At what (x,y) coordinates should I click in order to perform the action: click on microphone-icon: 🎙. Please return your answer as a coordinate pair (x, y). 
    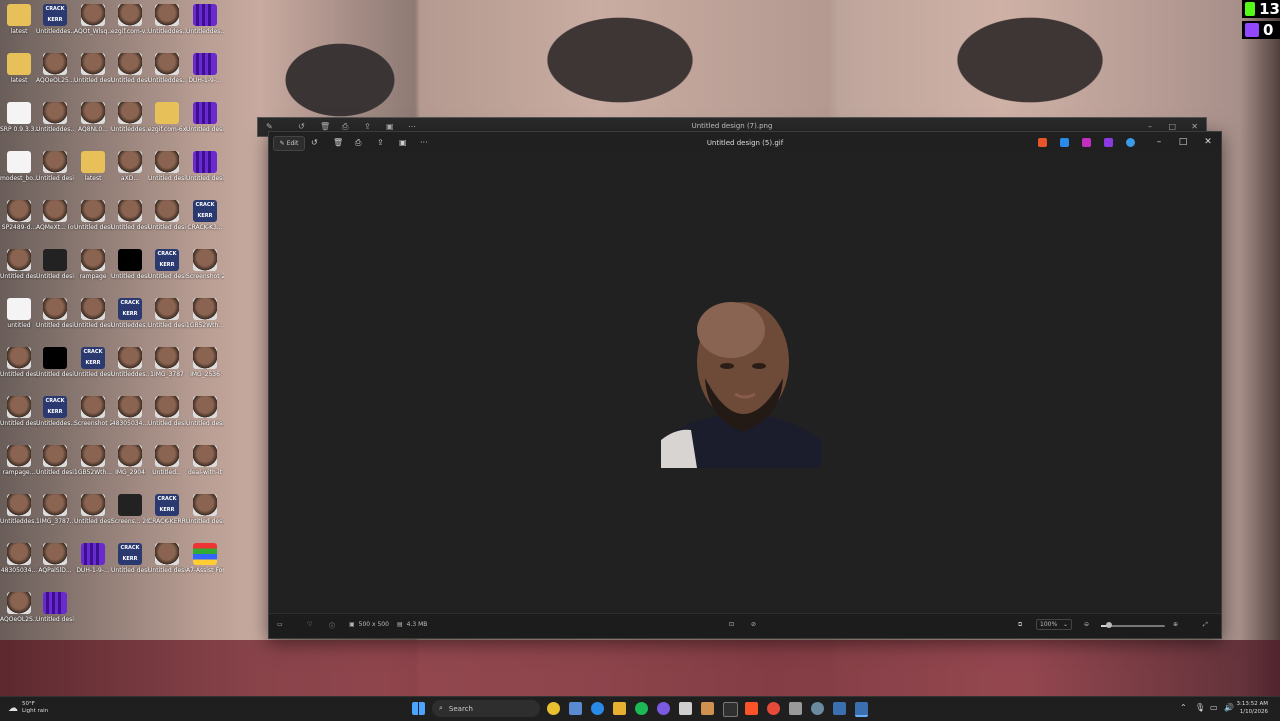
    Looking at the image, I should click on (1200, 707).